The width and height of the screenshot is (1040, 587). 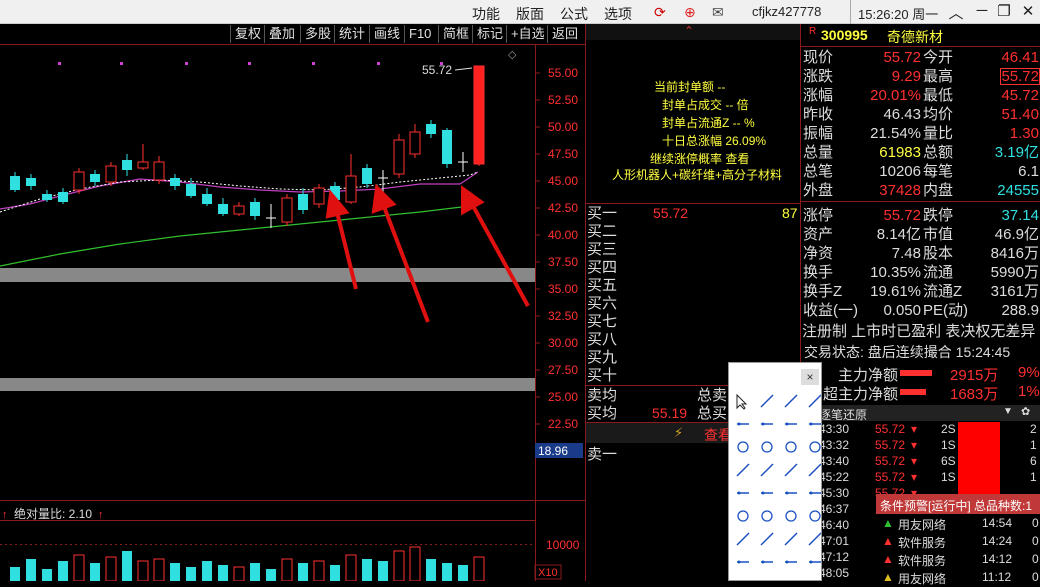 What do you see at coordinates (1033, 477) in the screenshot?
I see `tick-count: 1` at bounding box center [1033, 477].